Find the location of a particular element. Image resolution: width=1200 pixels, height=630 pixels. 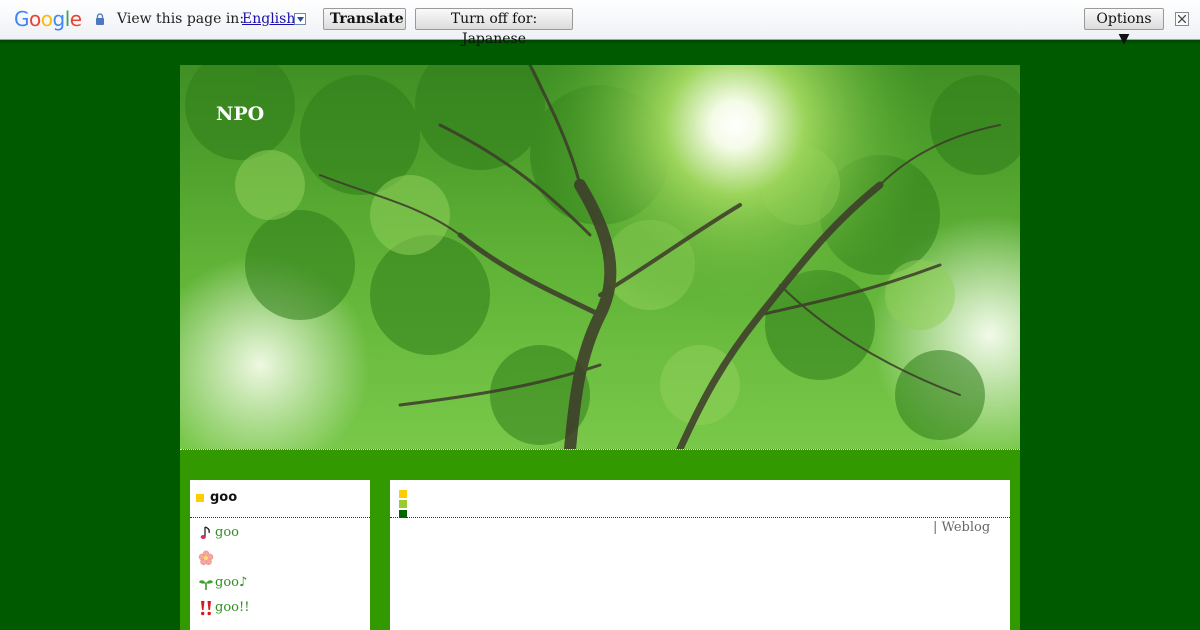

chevron-down-icon is located at coordinates (300, 19).